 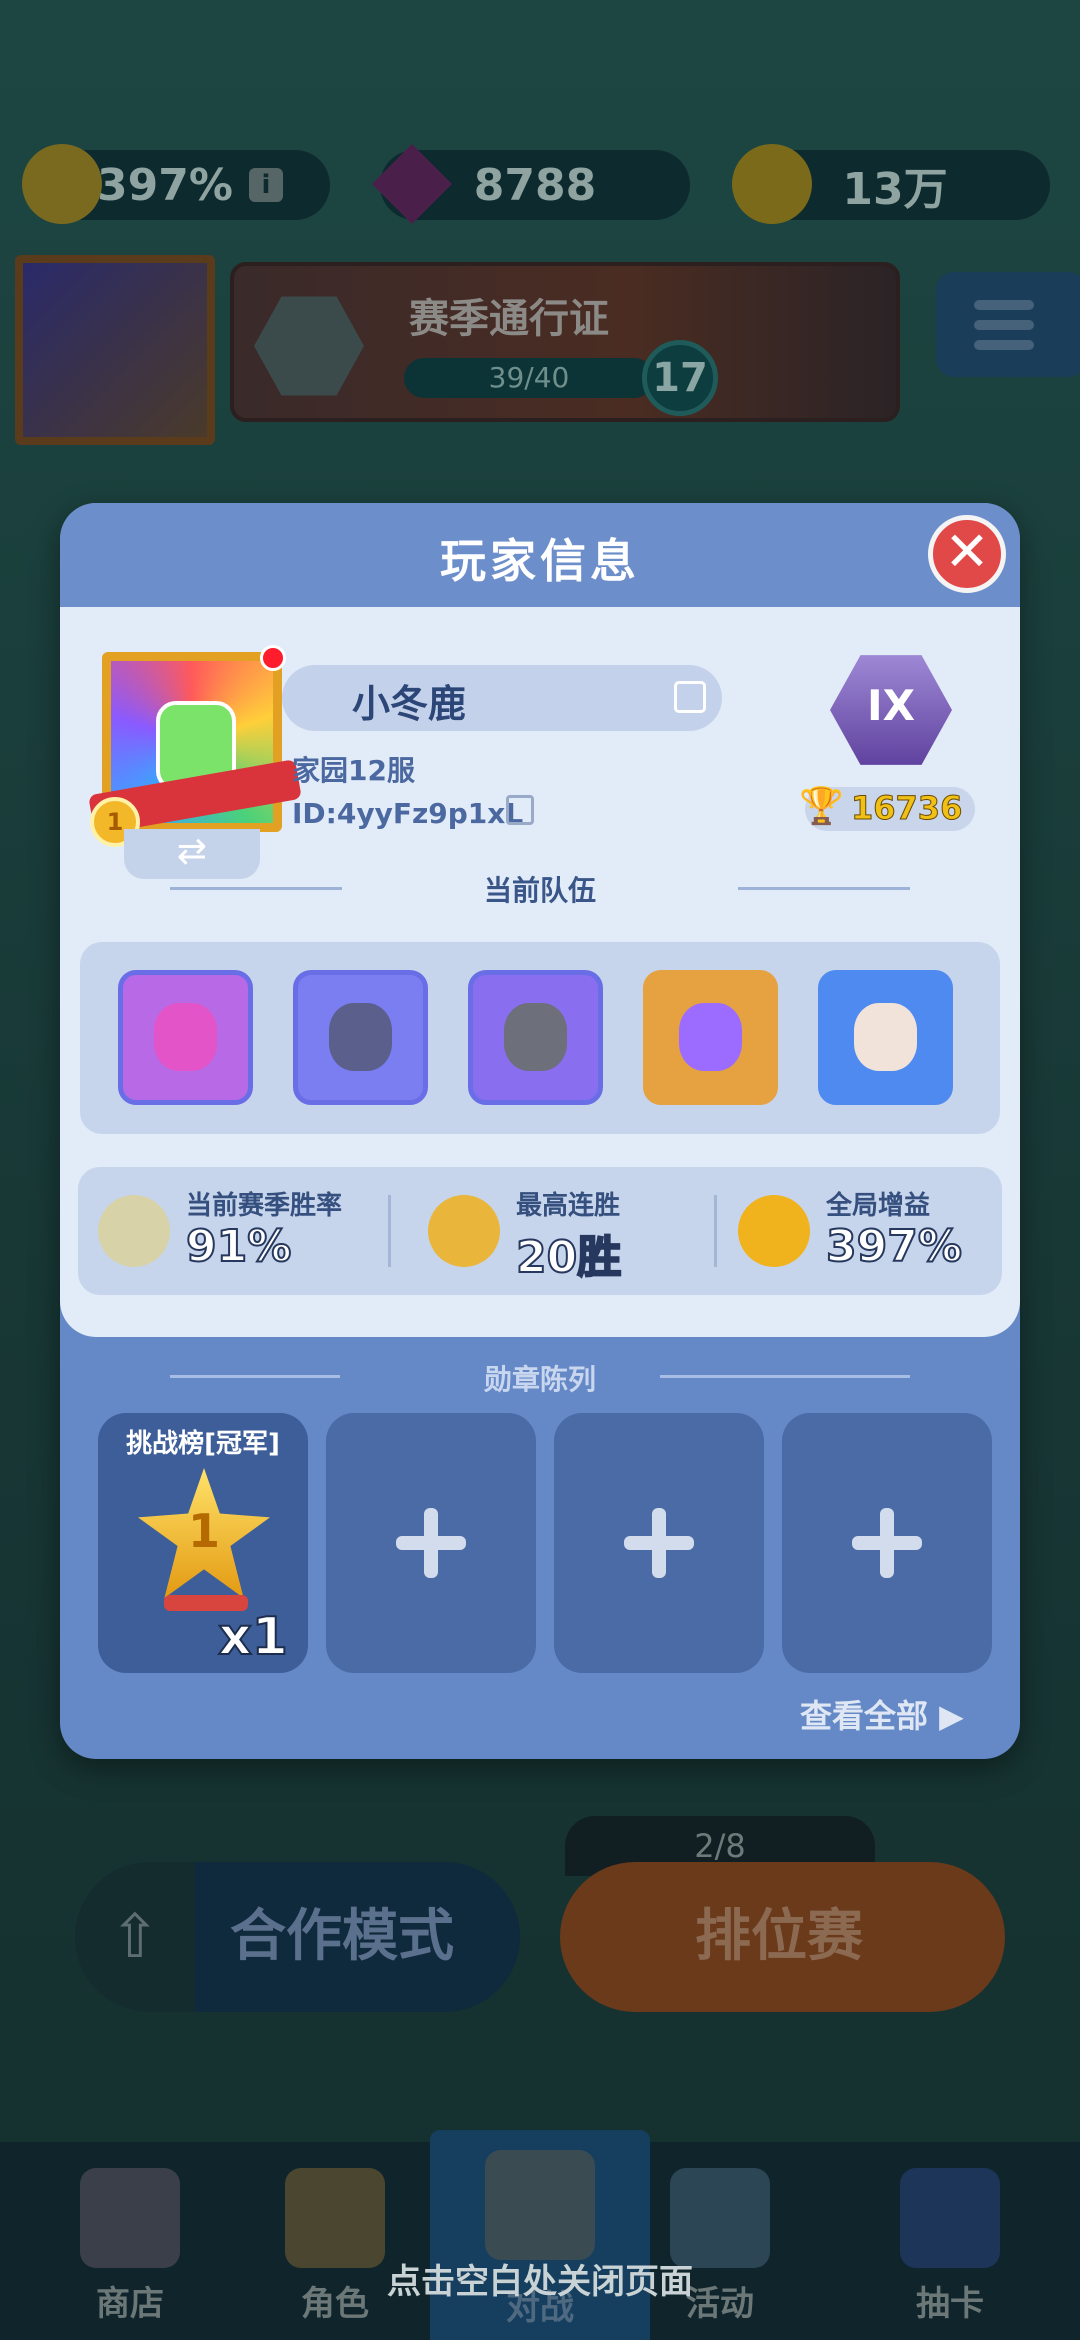 I want to click on resource-bar: 397% i 8788 13万, so click(x=540, y=187).